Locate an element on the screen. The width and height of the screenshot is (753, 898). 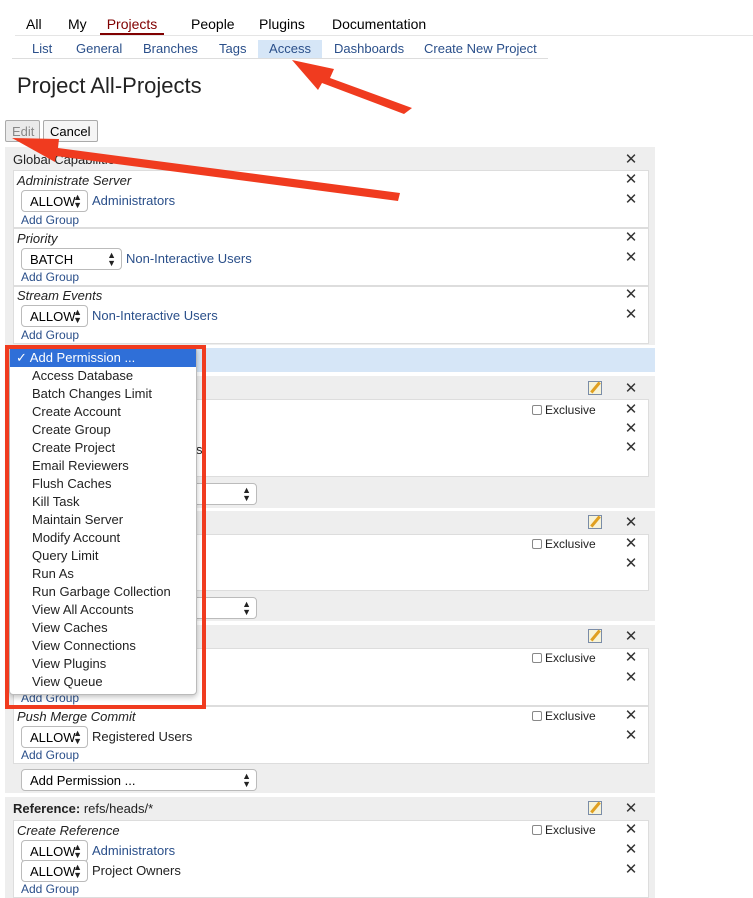
arrow-to-edit-button is located at coordinates (206, 169).